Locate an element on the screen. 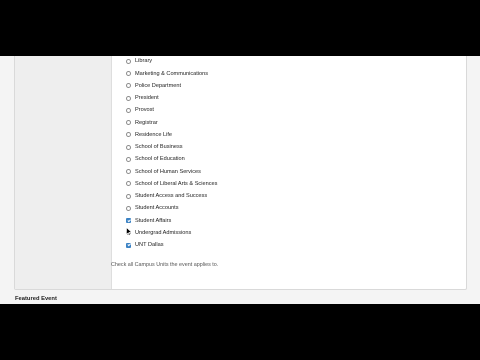  campus-unit-option: Registrar is located at coordinates (142, 123).